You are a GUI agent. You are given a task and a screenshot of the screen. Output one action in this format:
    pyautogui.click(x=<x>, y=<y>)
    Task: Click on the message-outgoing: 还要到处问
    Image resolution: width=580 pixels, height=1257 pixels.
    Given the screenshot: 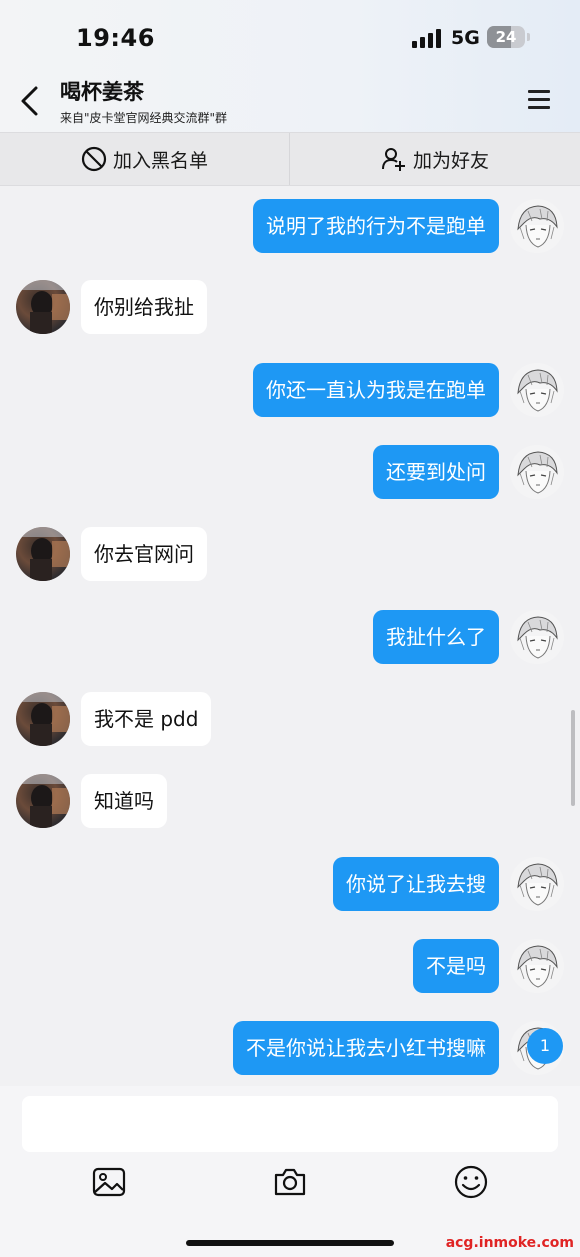 What is the action you would take?
    pyautogui.click(x=290, y=473)
    